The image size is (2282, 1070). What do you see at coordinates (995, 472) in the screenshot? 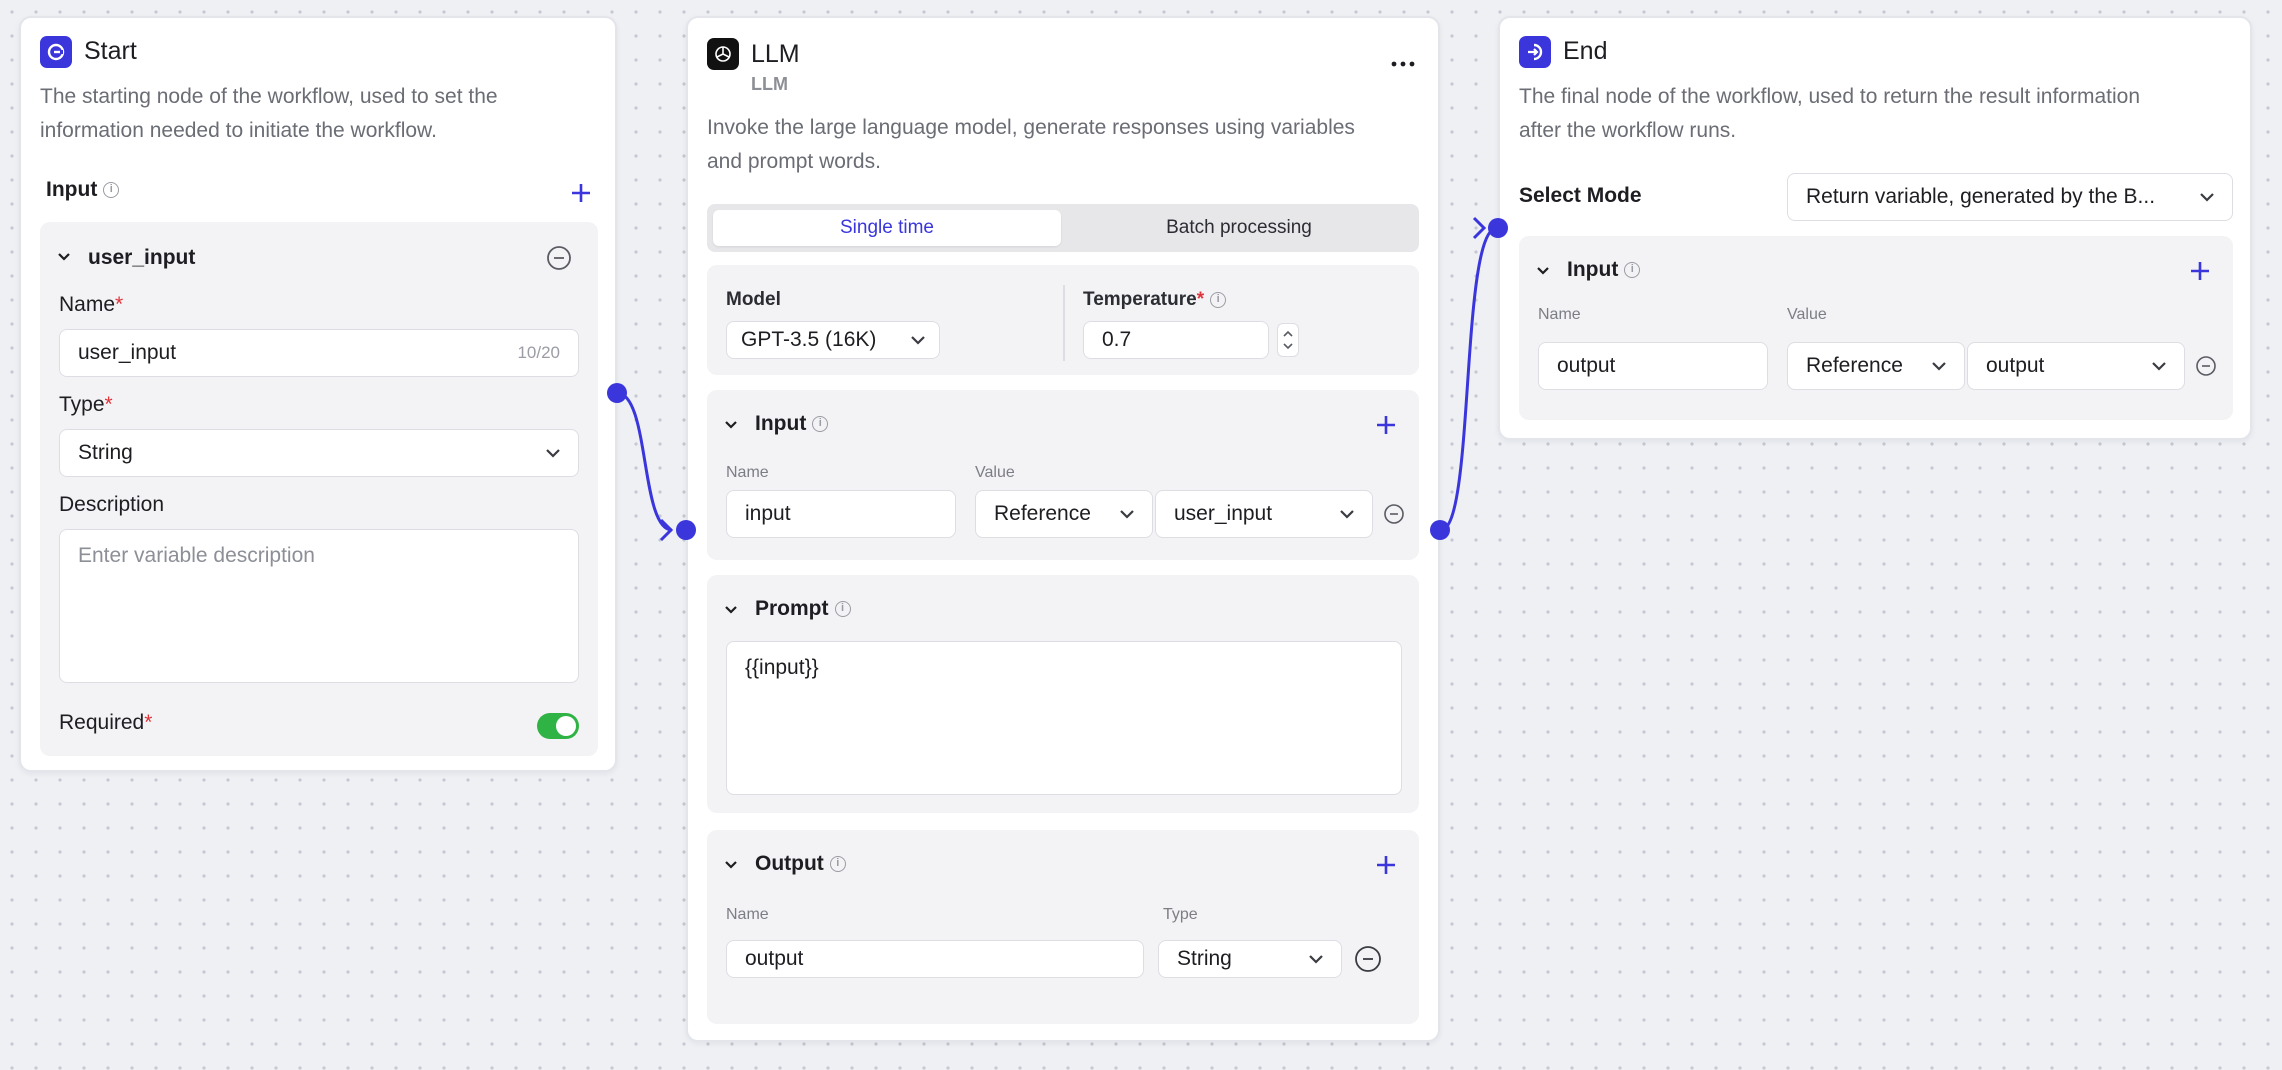
I see `input-value-column: Value` at bounding box center [995, 472].